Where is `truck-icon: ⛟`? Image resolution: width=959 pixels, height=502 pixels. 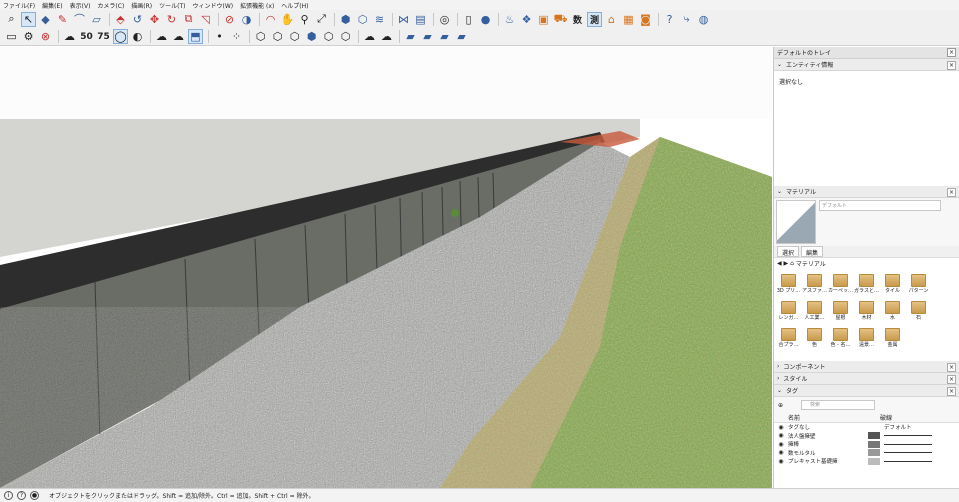
truck-icon: ⛟ is located at coordinates (560, 19).